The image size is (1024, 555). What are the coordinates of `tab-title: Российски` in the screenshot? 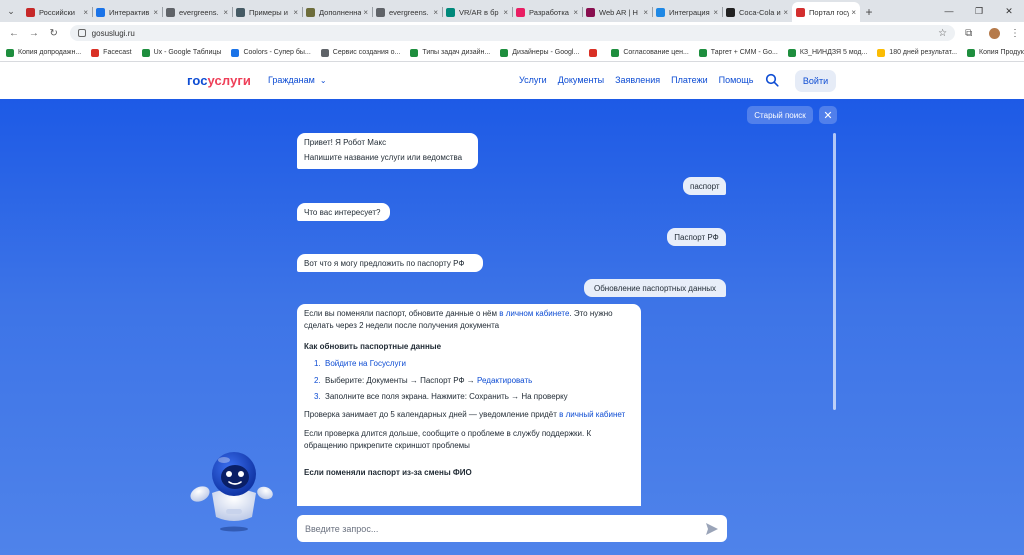 It's located at (57, 12).